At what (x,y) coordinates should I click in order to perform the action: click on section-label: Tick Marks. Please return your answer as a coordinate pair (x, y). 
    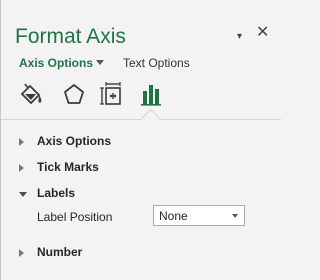
    Looking at the image, I should click on (68, 167).